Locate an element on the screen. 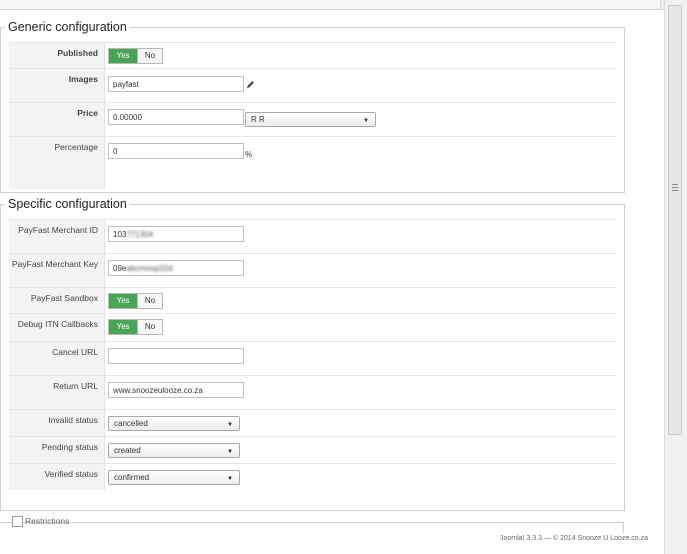 The image size is (687, 554). debug-label: Debug ITN Callbacks is located at coordinates (57, 328).